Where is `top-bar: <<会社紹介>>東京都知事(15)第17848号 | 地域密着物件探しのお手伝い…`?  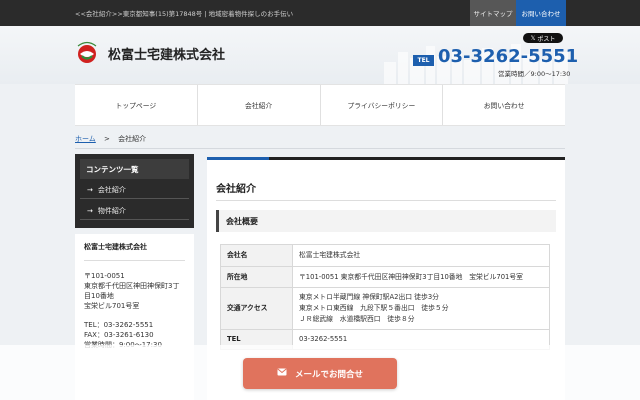 top-bar: <<会社紹介>>東京都知事(15)第17848号 | 地域密着物件探しのお手伝い… is located at coordinates (320, 13).